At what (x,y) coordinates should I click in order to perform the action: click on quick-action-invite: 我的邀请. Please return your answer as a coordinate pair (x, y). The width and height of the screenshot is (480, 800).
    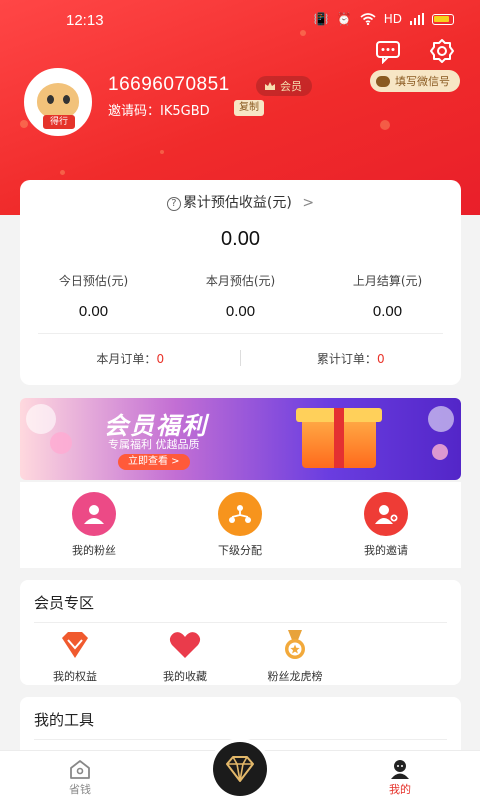
    Looking at the image, I should click on (386, 525).